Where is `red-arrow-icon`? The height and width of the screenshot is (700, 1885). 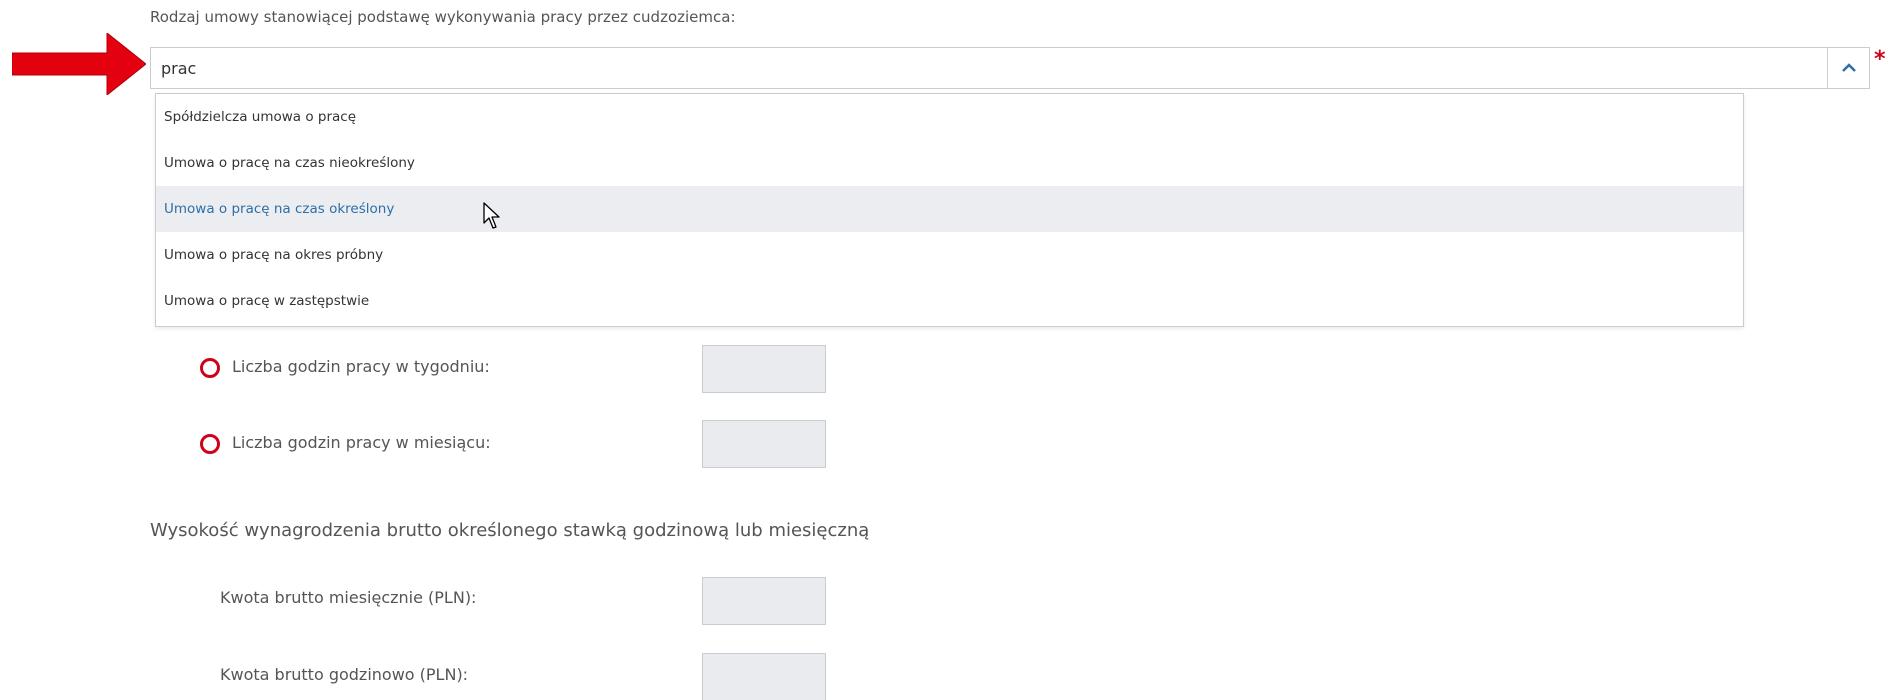 red-arrow-icon is located at coordinates (79, 64).